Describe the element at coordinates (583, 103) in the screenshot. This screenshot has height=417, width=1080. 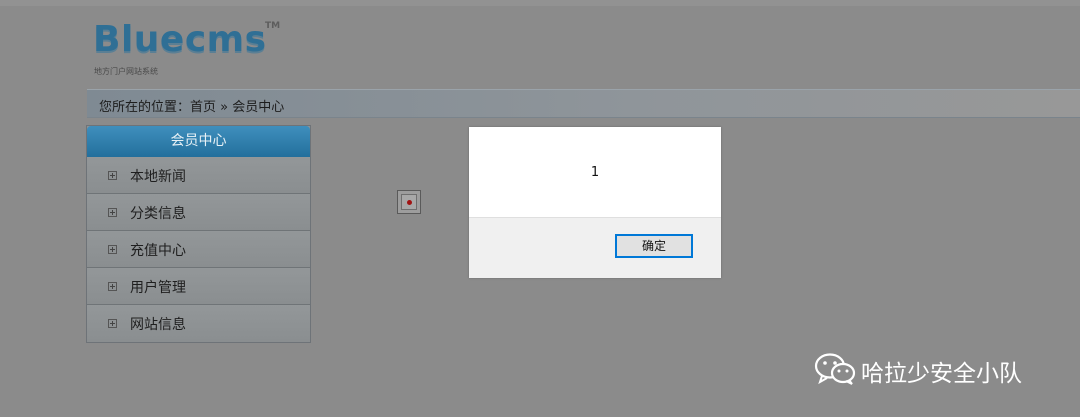
I see `breadcrumb: 您所在的位置：首页 » 会员中心` at that location.